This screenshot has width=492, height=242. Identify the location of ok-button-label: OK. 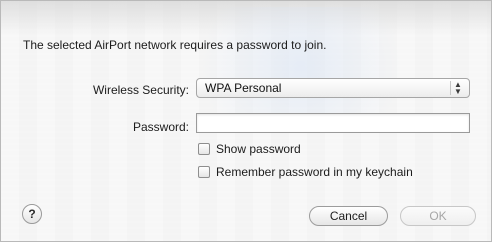
(438, 216).